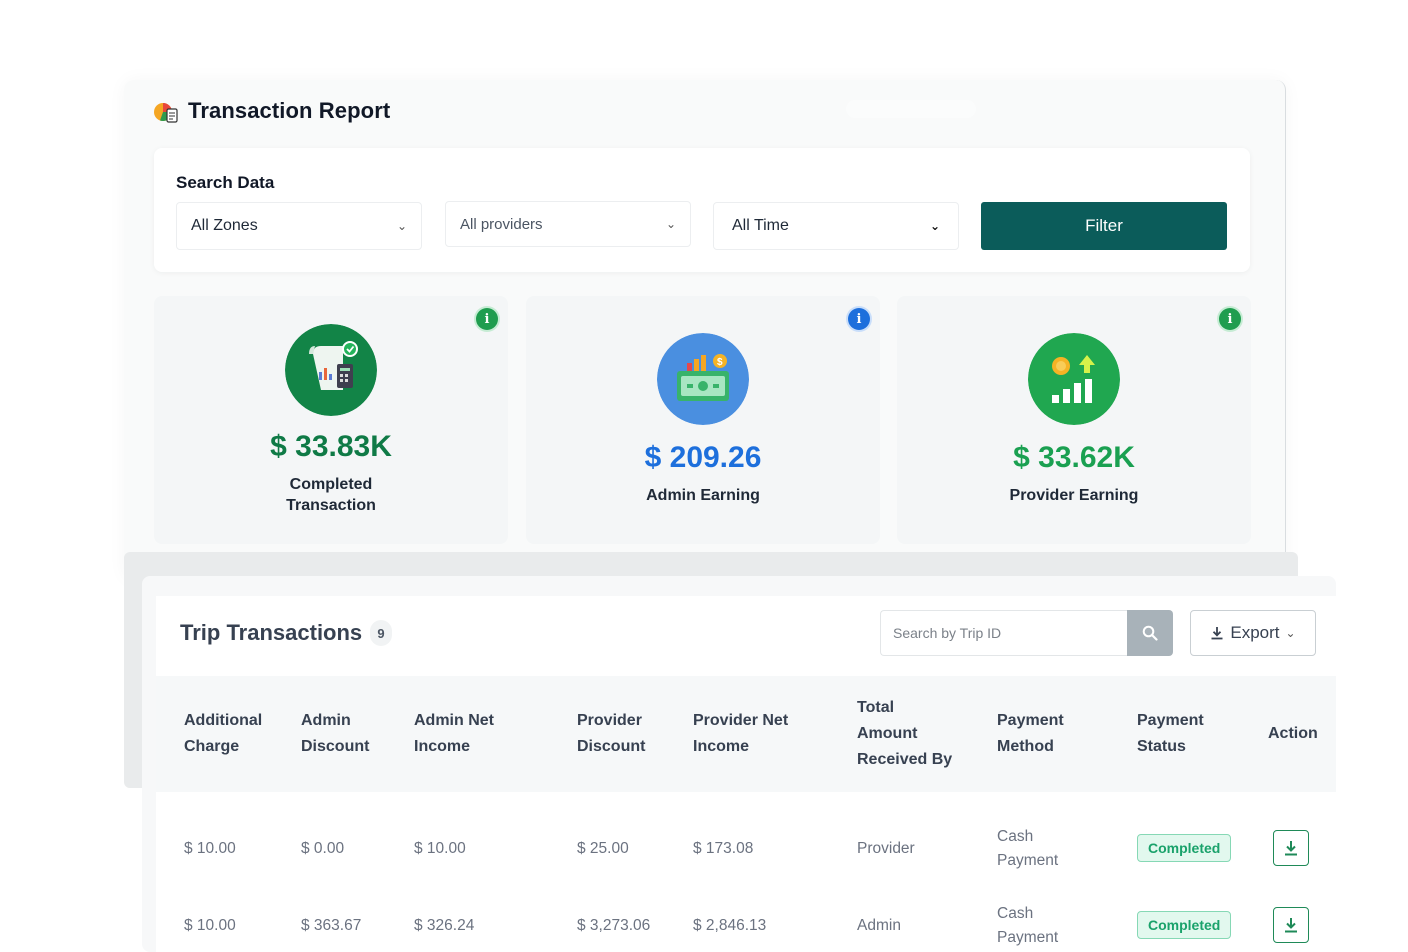 This screenshot has width=1408, height=952. Describe the element at coordinates (1170, 733) in the screenshot. I see `column-header-payment-status: Payment Status` at that location.